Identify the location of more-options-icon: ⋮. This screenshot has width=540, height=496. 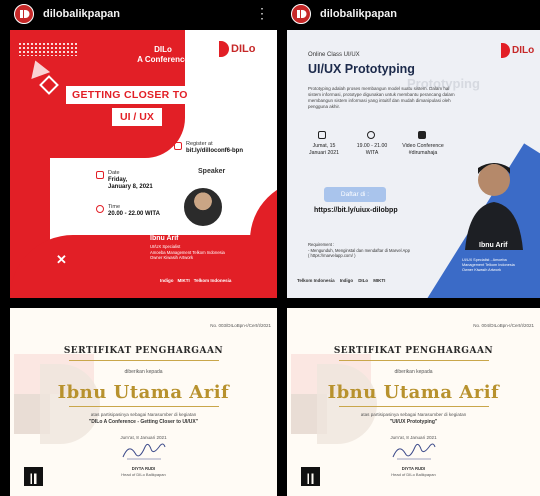
(262, 13).